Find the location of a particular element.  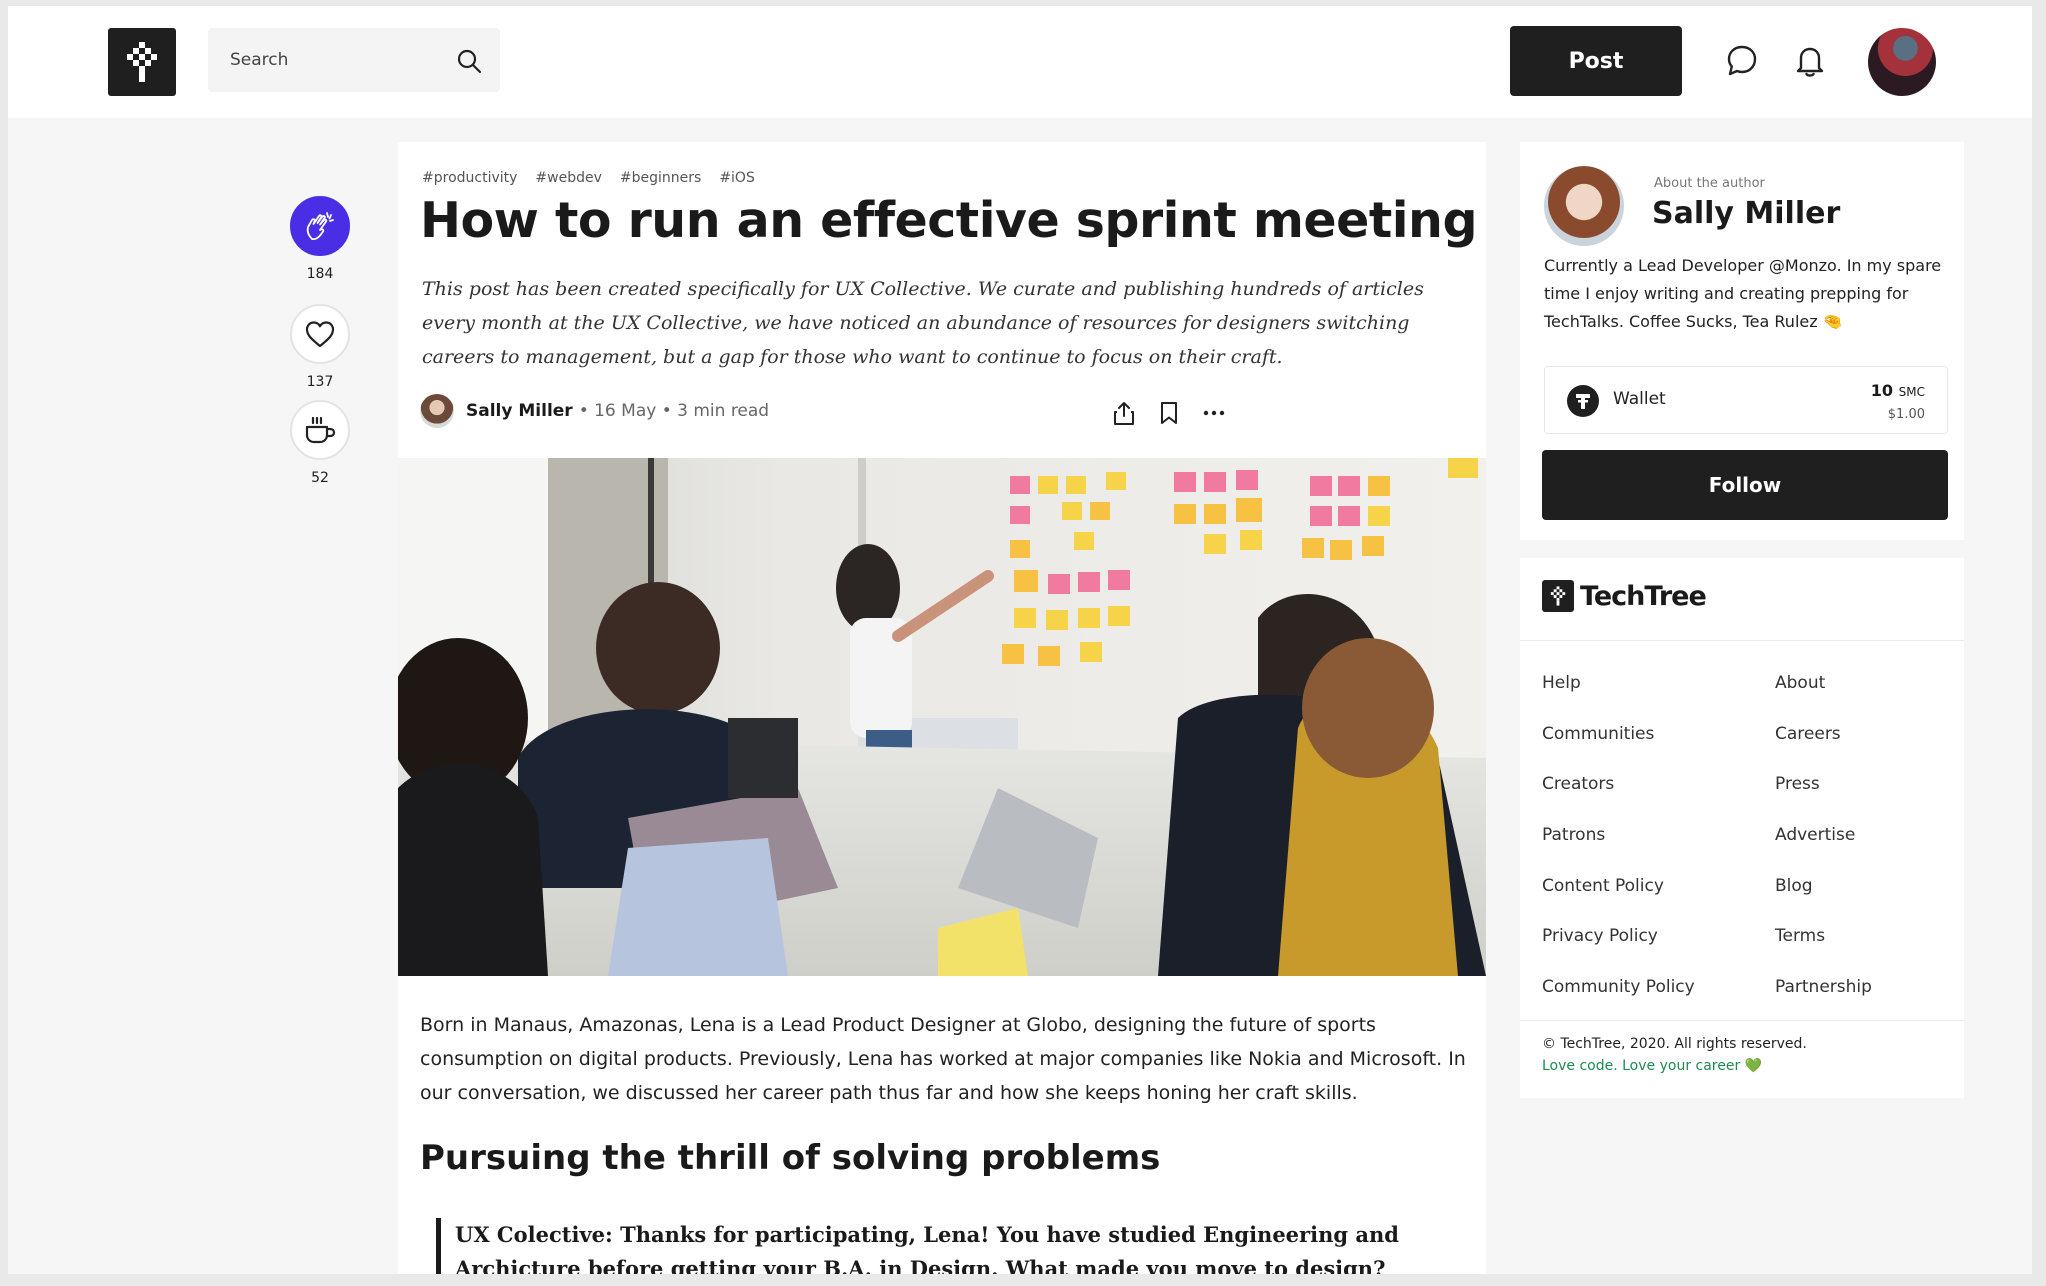

article-byline: Sally Miller • 16 May • 3 min read is located at coordinates (594, 411).